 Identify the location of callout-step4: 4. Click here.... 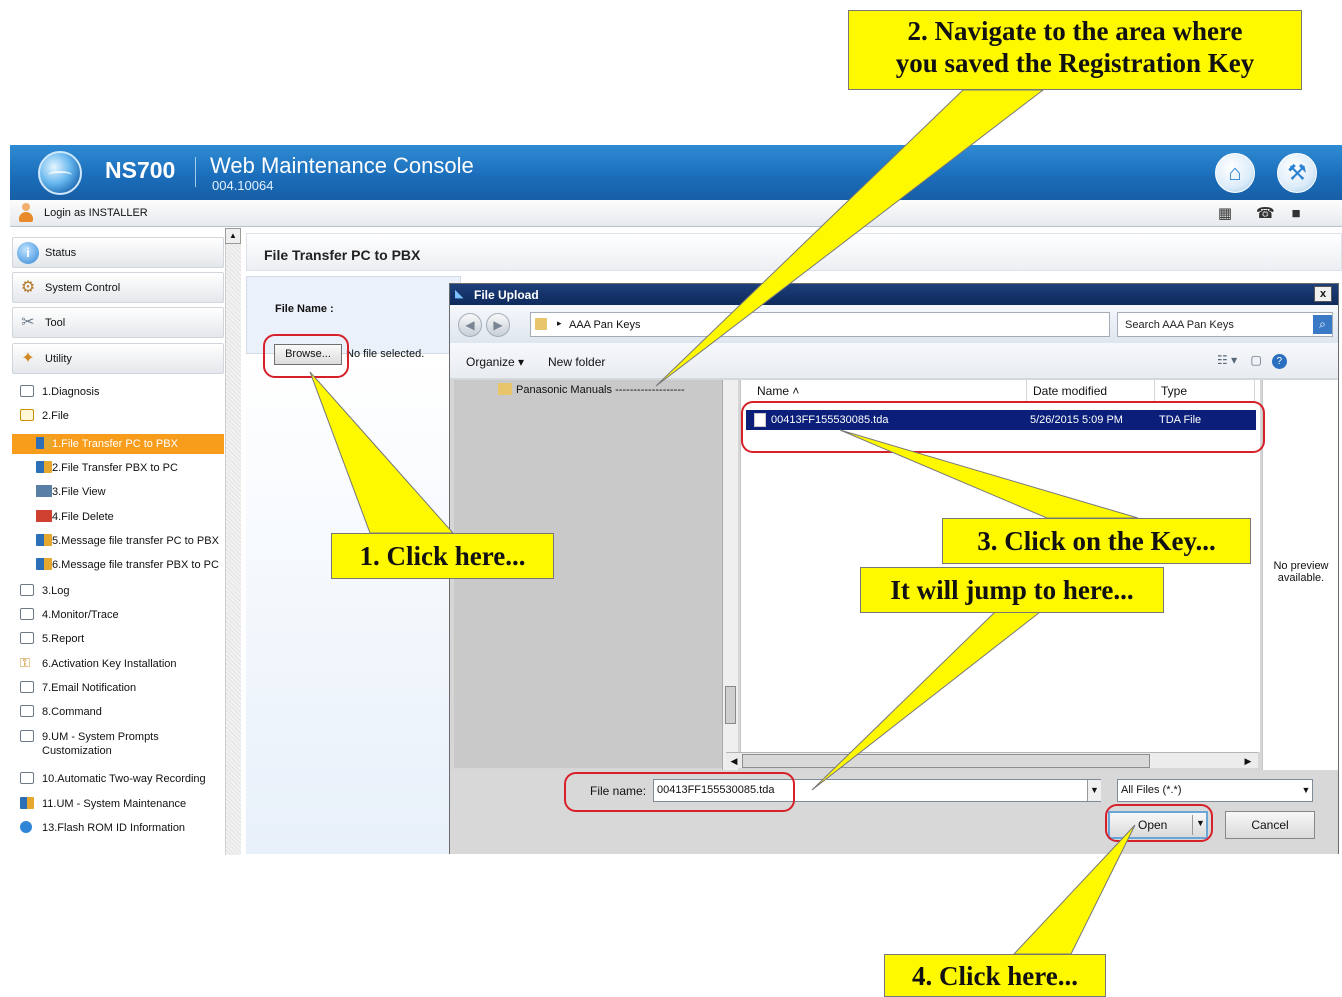
(995, 975).